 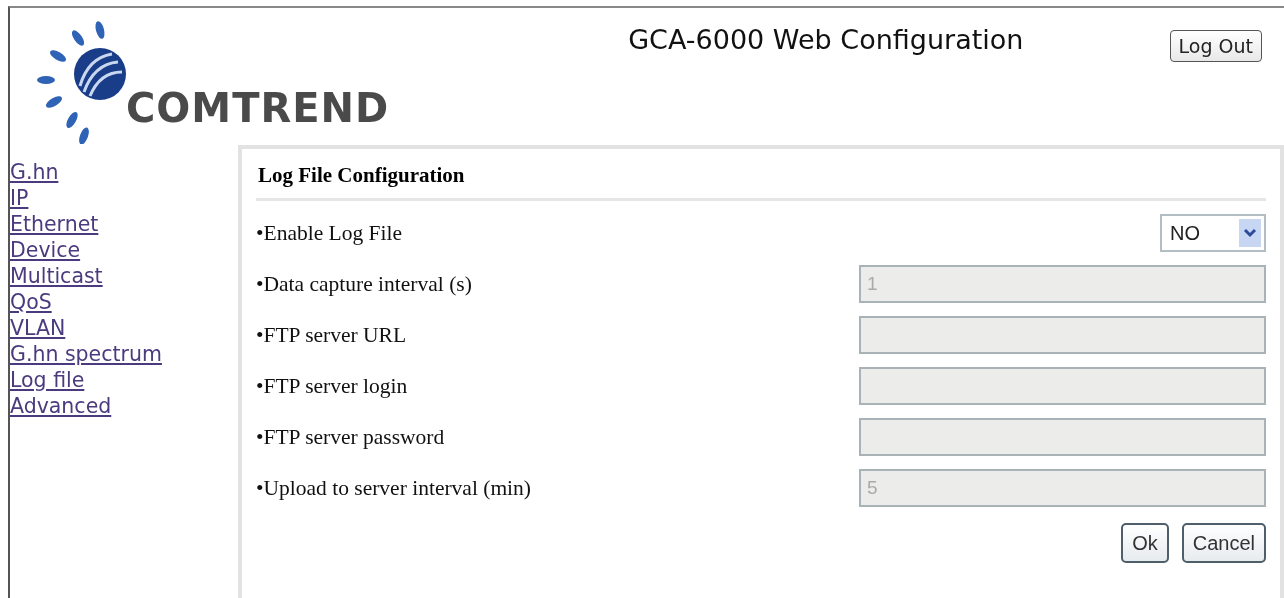 What do you see at coordinates (258, 108) in the screenshot?
I see `brand-logo-text: COMTREND` at bounding box center [258, 108].